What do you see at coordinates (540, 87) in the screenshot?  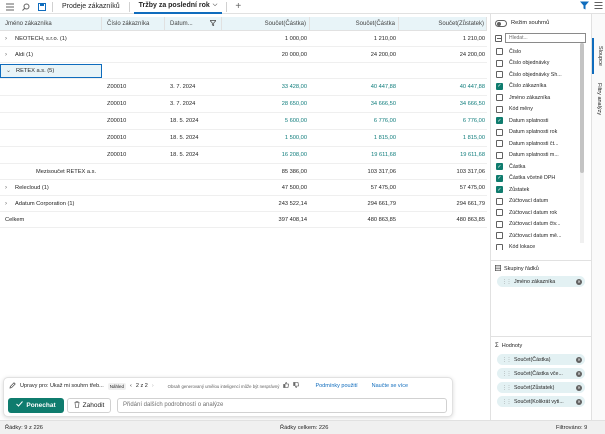 I see `field-item: ✓ Číslo zákazníka` at bounding box center [540, 87].